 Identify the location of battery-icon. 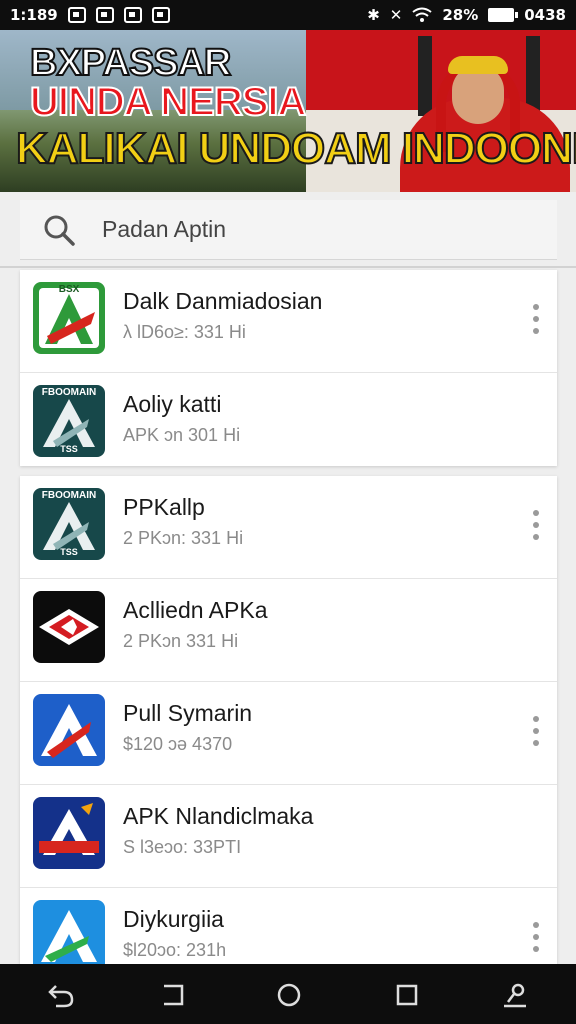
(503, 15).